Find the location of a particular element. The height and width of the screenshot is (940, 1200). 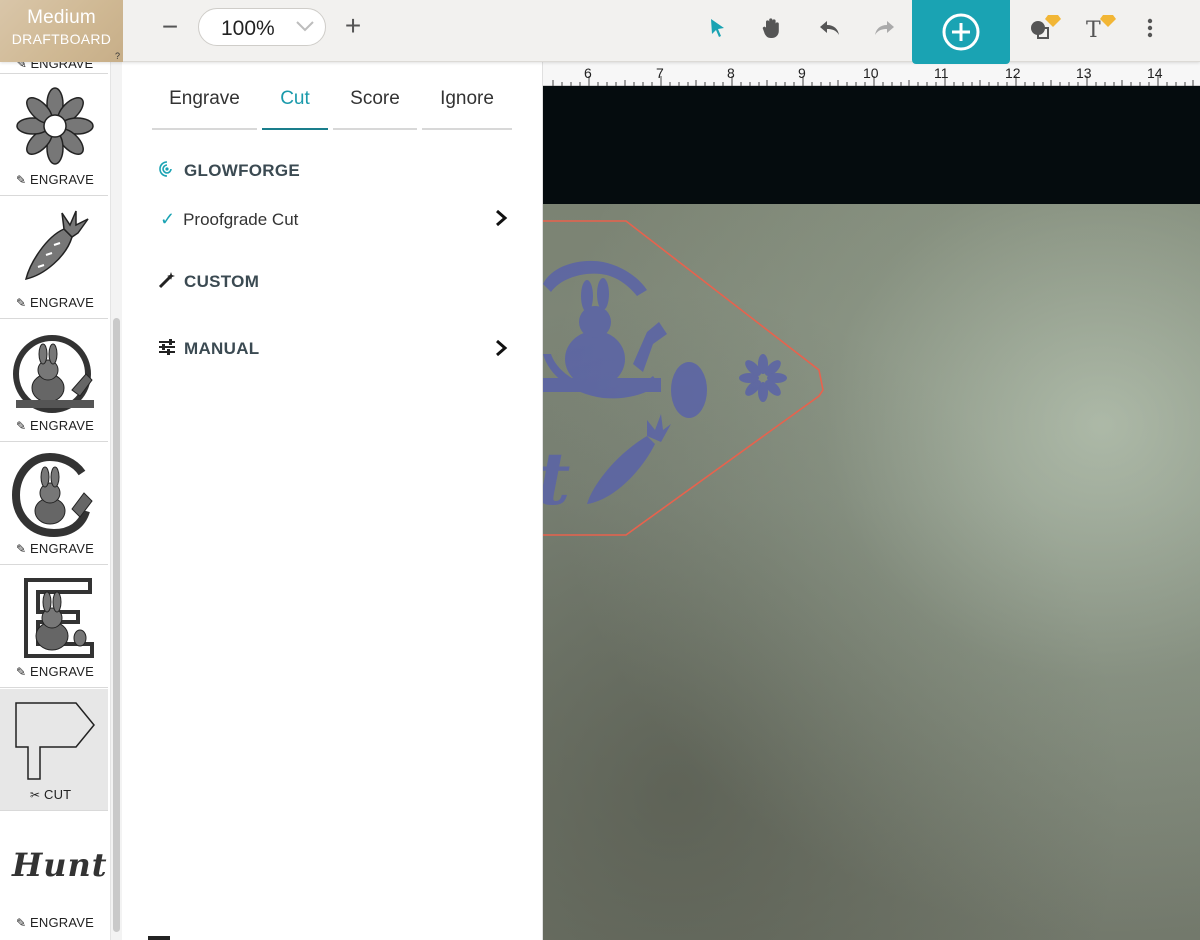

bunny-letter-e-art is located at coordinates (59, 618).